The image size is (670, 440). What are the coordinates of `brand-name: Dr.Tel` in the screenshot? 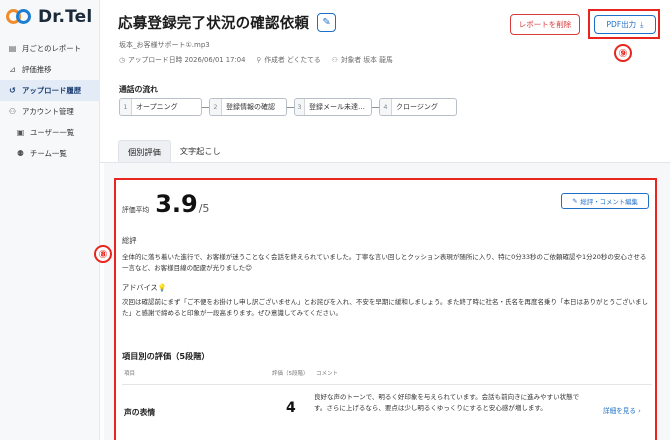 It's located at (65, 17).